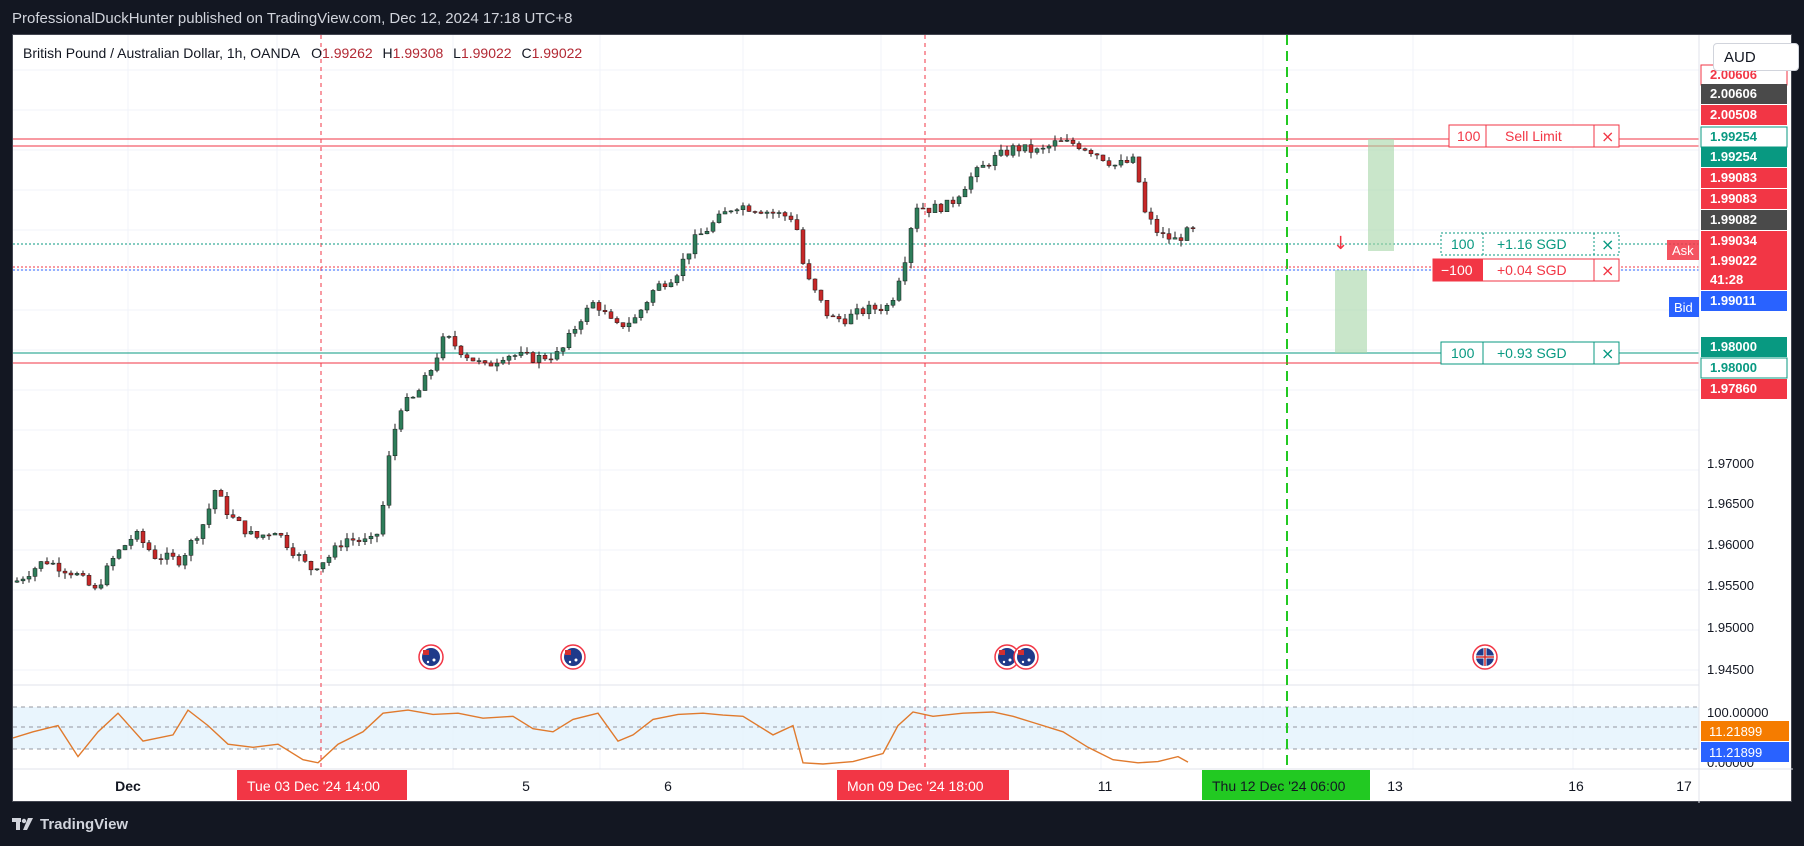  I want to click on tp-lower-close-icon: ×, so click(1607, 353).